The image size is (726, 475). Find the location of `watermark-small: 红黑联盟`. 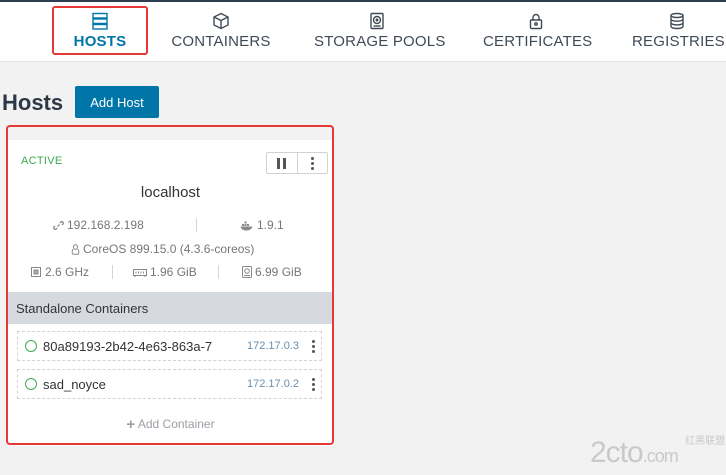

watermark-small: 红黑联盟 is located at coordinates (705, 441).